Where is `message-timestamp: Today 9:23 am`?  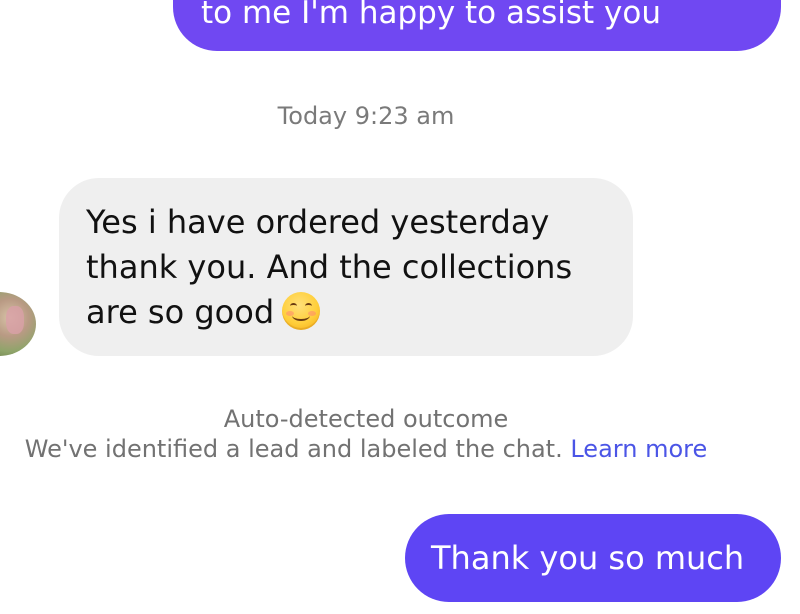
message-timestamp: Today 9:23 am is located at coordinates (366, 116).